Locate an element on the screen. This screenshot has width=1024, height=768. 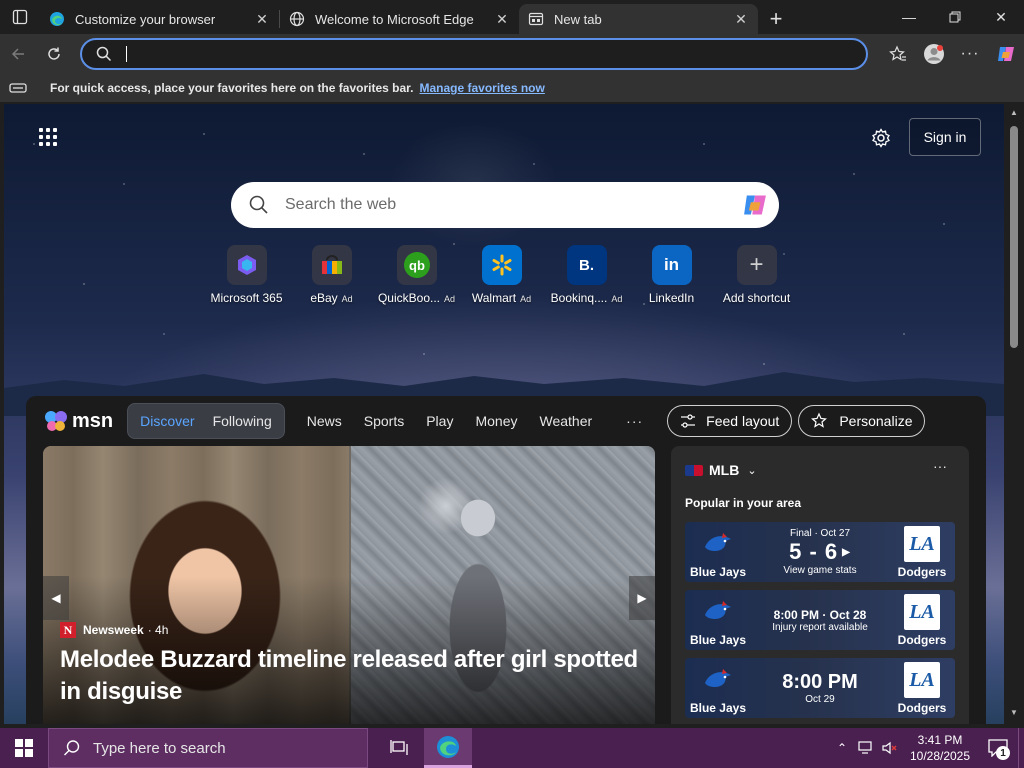
refresh-button is located at coordinates (54, 54).